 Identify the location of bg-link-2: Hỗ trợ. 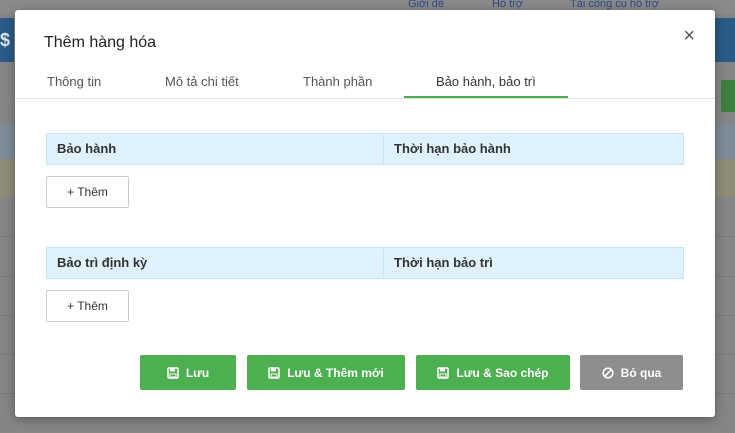
(508, 5).